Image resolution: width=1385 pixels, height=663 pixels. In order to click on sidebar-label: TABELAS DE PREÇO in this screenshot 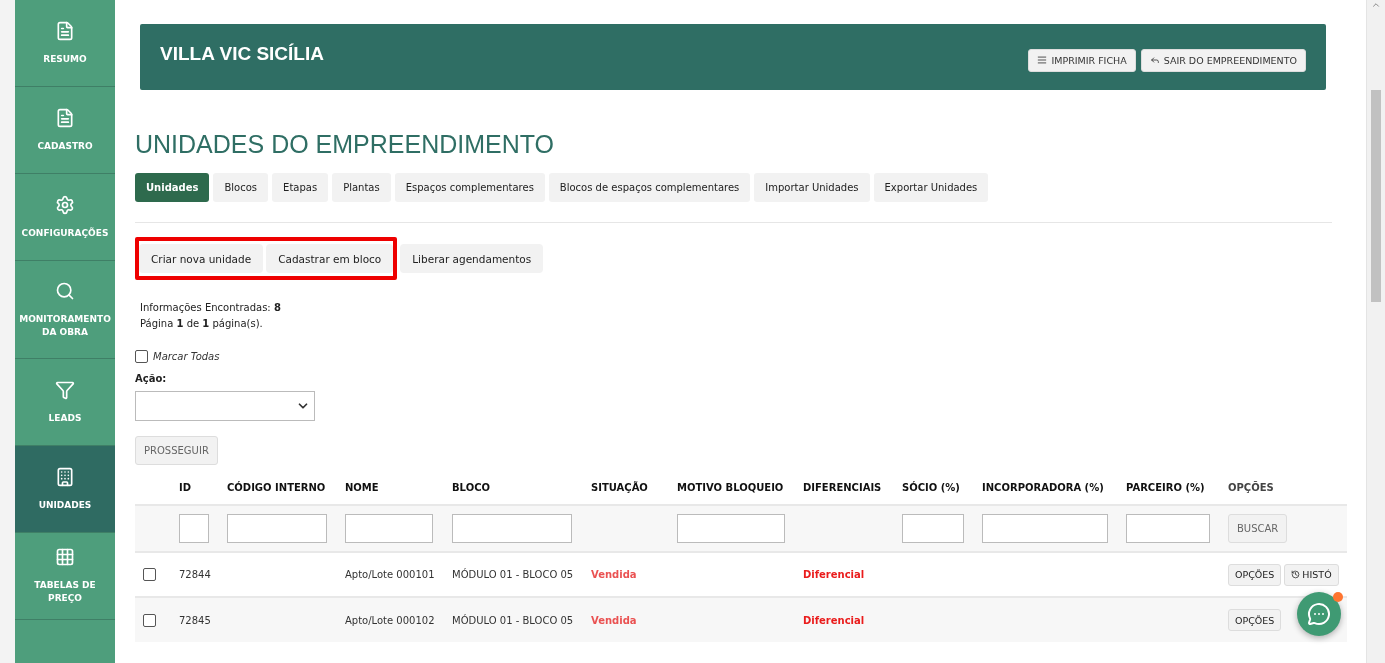, I will do `click(65, 592)`.